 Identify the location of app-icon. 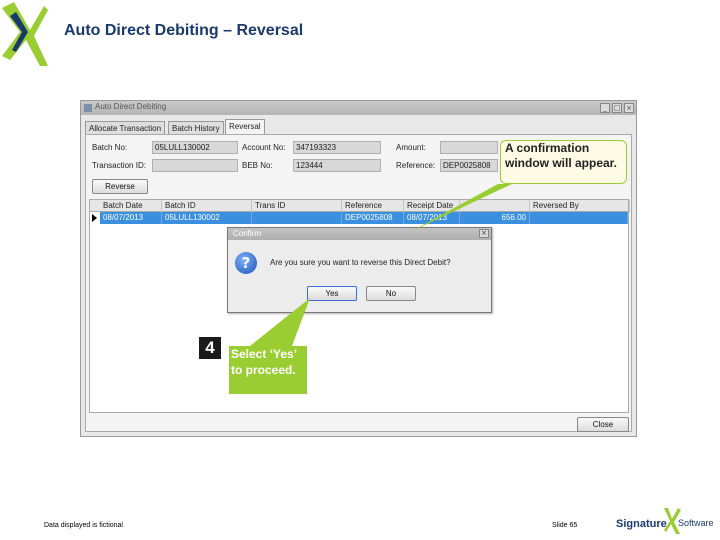
(88, 108).